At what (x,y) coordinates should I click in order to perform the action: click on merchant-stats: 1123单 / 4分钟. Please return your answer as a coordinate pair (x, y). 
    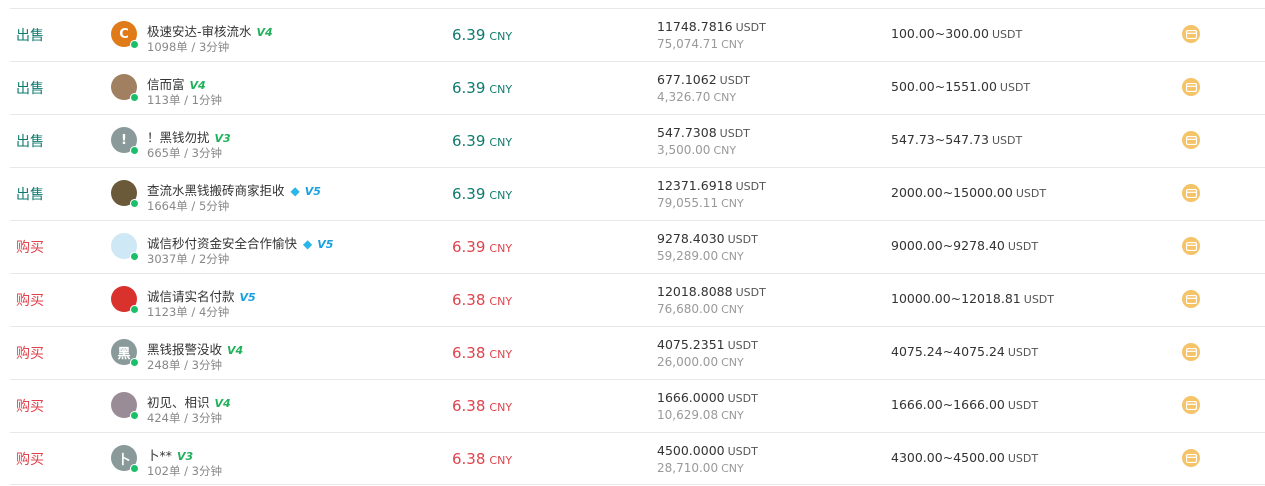
    Looking at the image, I should click on (188, 312).